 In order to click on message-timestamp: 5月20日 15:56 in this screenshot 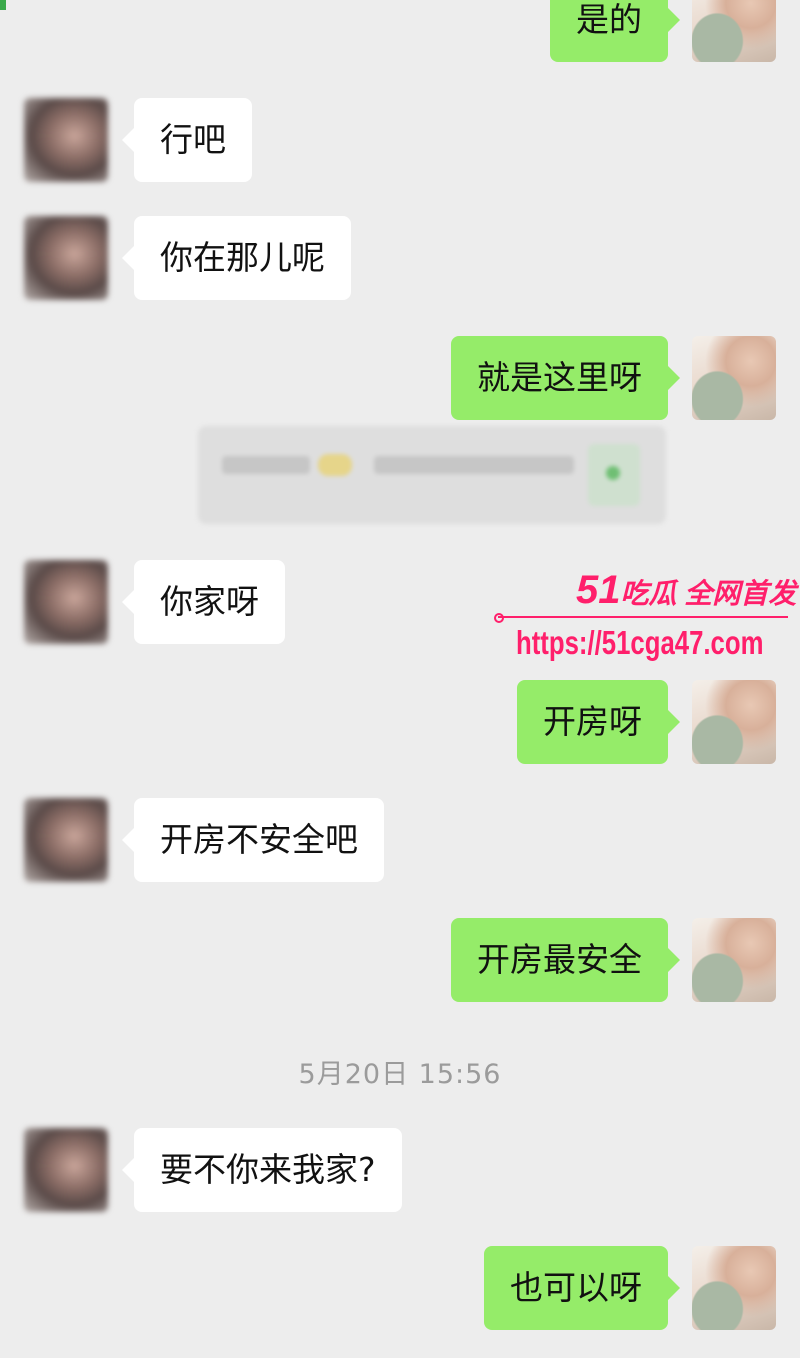, I will do `click(400, 1074)`.